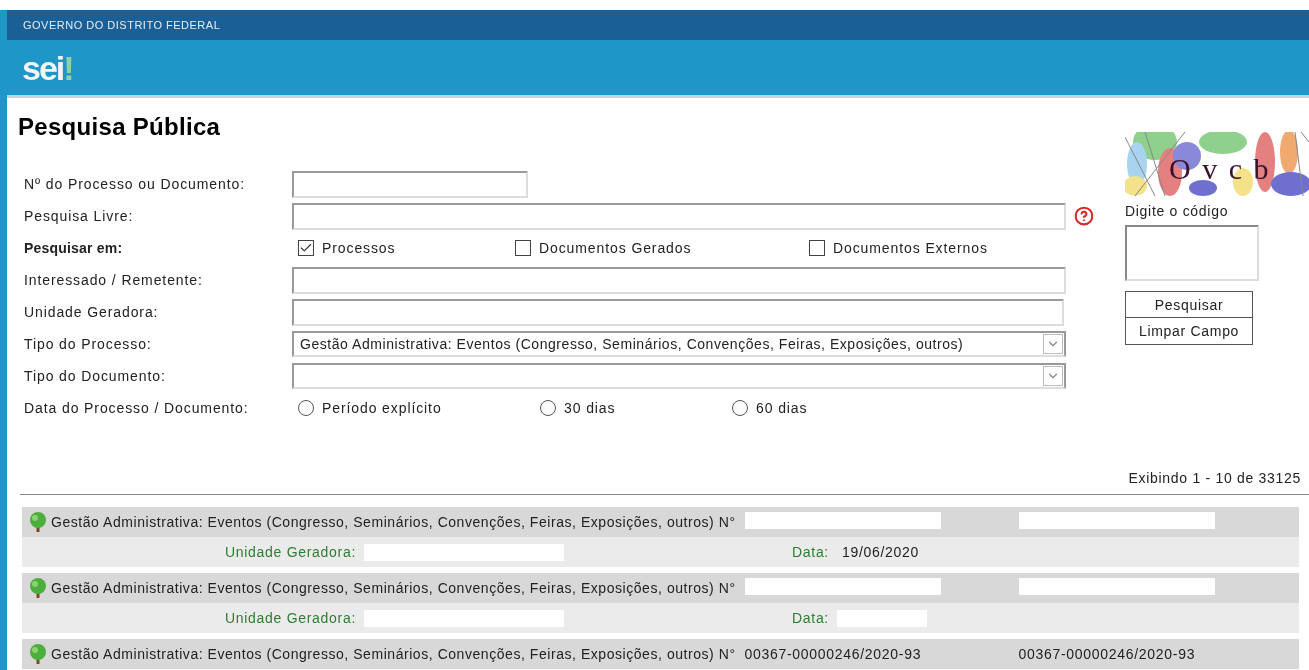  Describe the element at coordinates (359, 248) in the screenshot. I see `checkbox-label: Processos` at that location.